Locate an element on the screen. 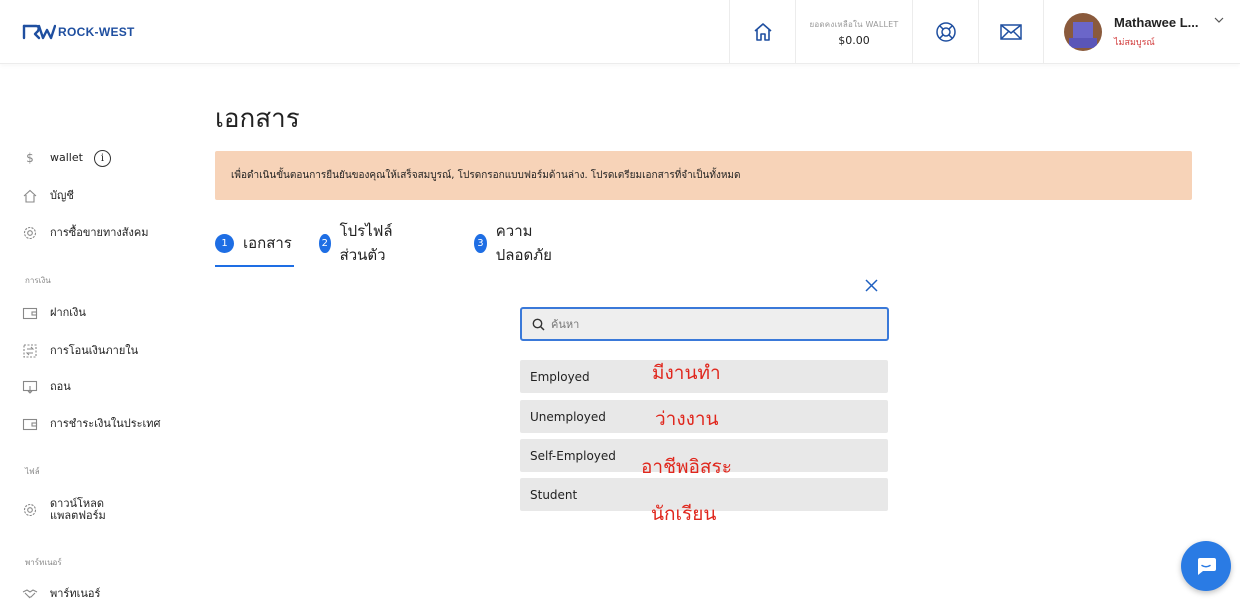  chat-icon is located at coordinates (1207, 566).